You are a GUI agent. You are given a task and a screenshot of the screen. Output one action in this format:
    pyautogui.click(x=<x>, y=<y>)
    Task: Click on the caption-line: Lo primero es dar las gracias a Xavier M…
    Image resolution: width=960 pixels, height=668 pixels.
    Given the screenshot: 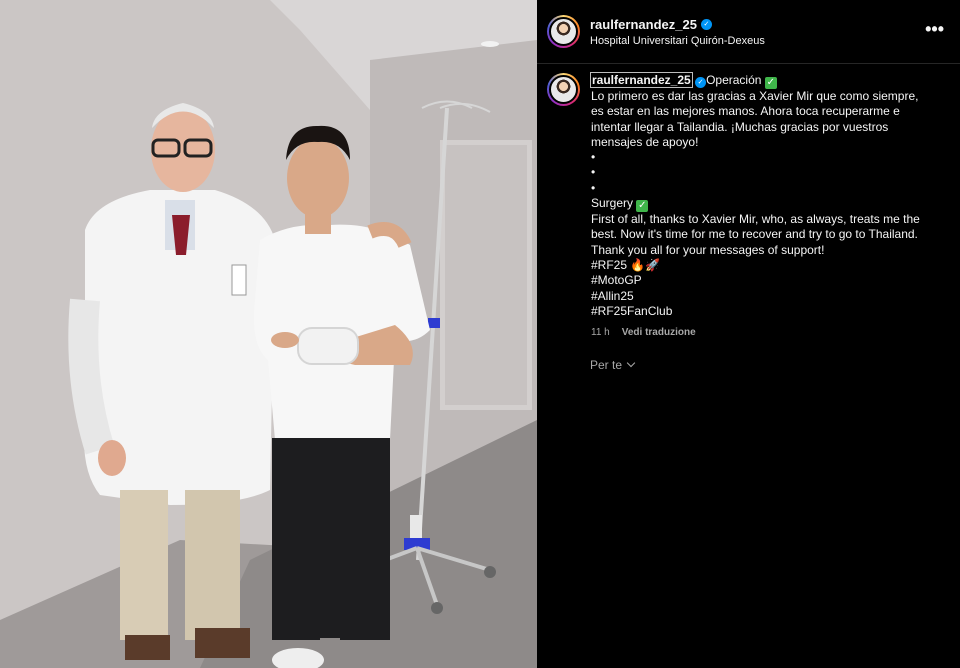 What is the action you would take?
    pyautogui.click(x=755, y=96)
    